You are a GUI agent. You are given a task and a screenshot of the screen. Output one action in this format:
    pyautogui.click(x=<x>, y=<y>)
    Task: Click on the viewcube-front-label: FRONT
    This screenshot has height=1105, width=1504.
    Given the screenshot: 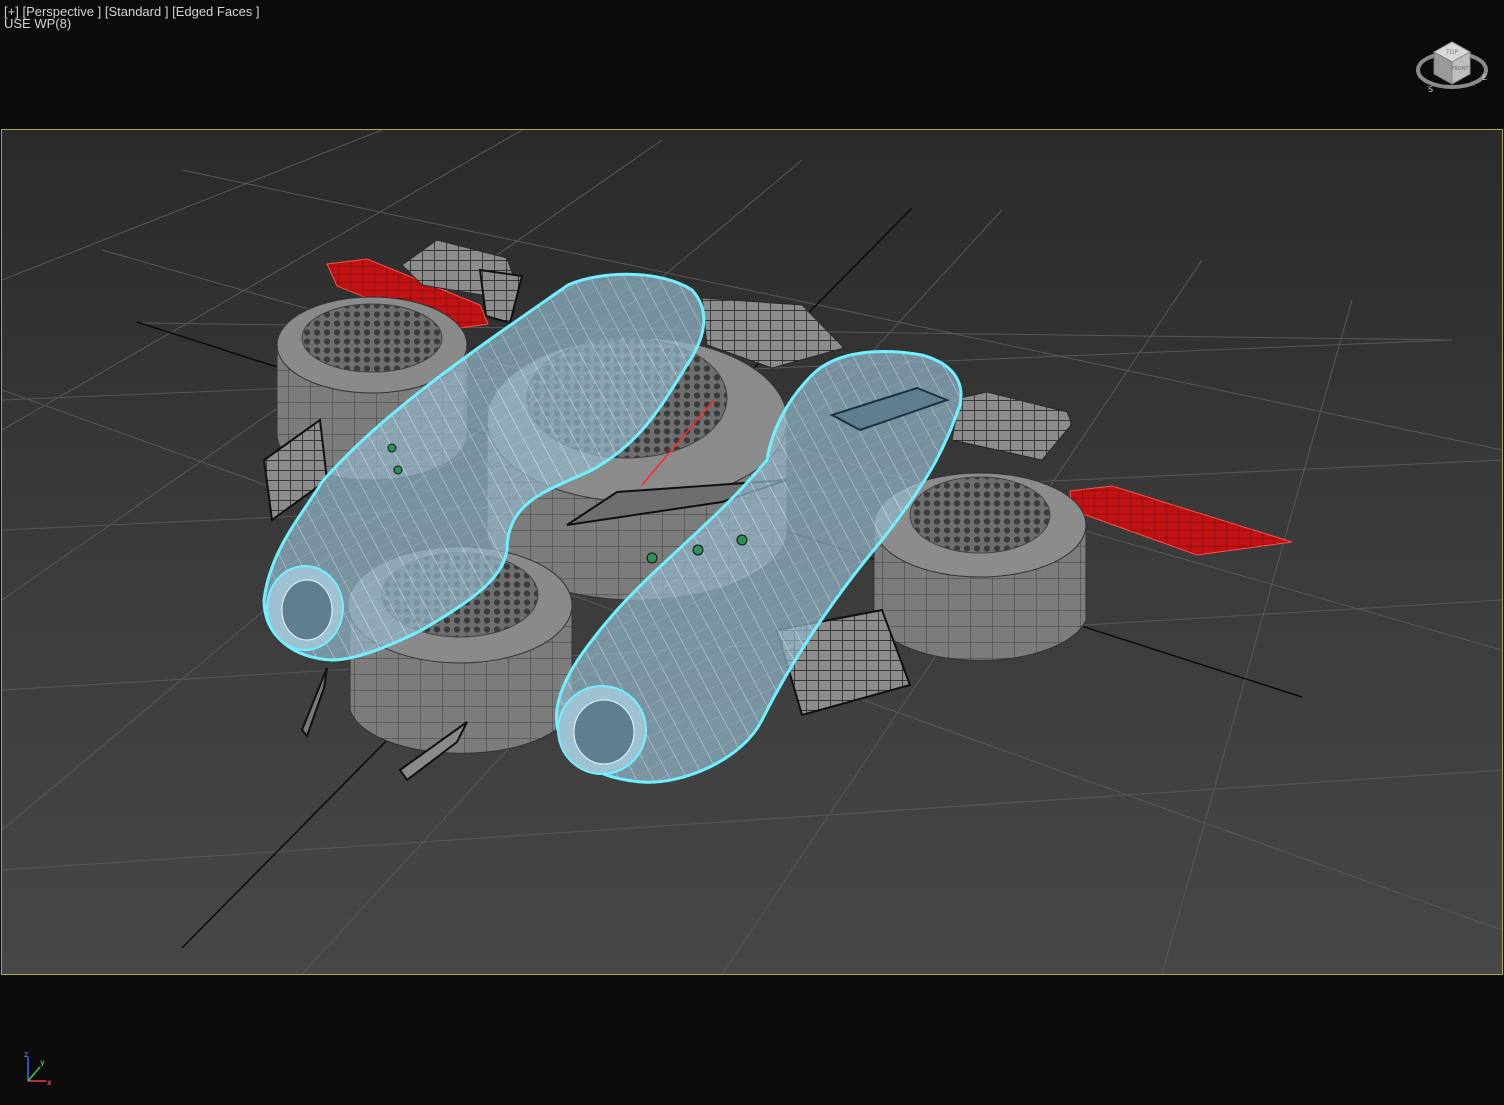 What is the action you would take?
    pyautogui.click(x=1460, y=69)
    